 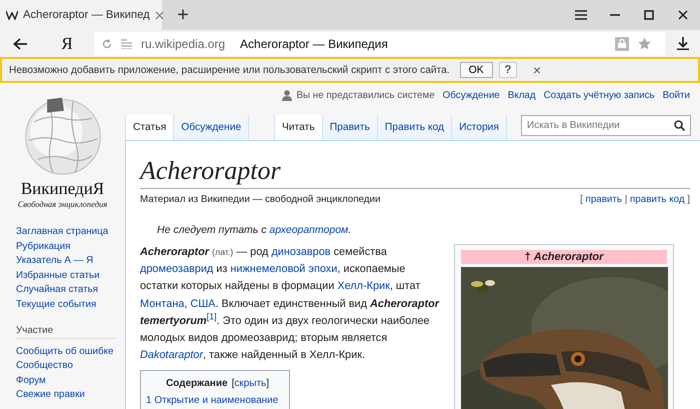 I want to click on sidebar-link: Сообщить об ошибке, so click(x=65, y=352).